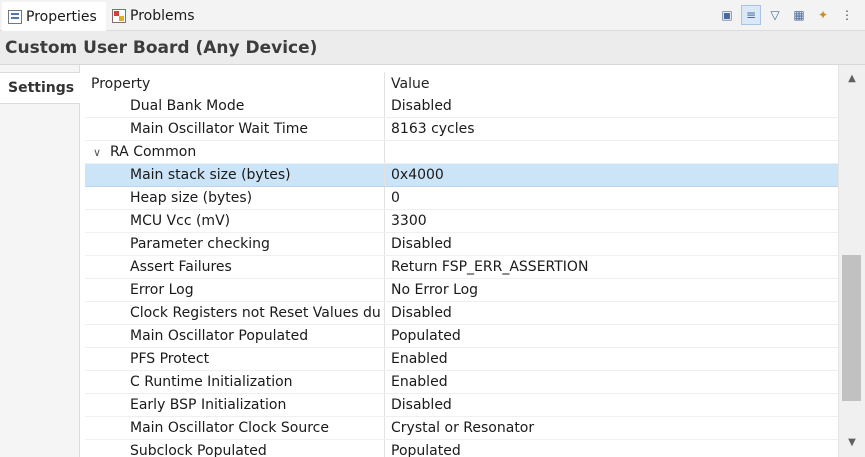 This screenshot has height=457, width=865. I want to click on table-row: Error Log No Error Log, so click(461, 290).